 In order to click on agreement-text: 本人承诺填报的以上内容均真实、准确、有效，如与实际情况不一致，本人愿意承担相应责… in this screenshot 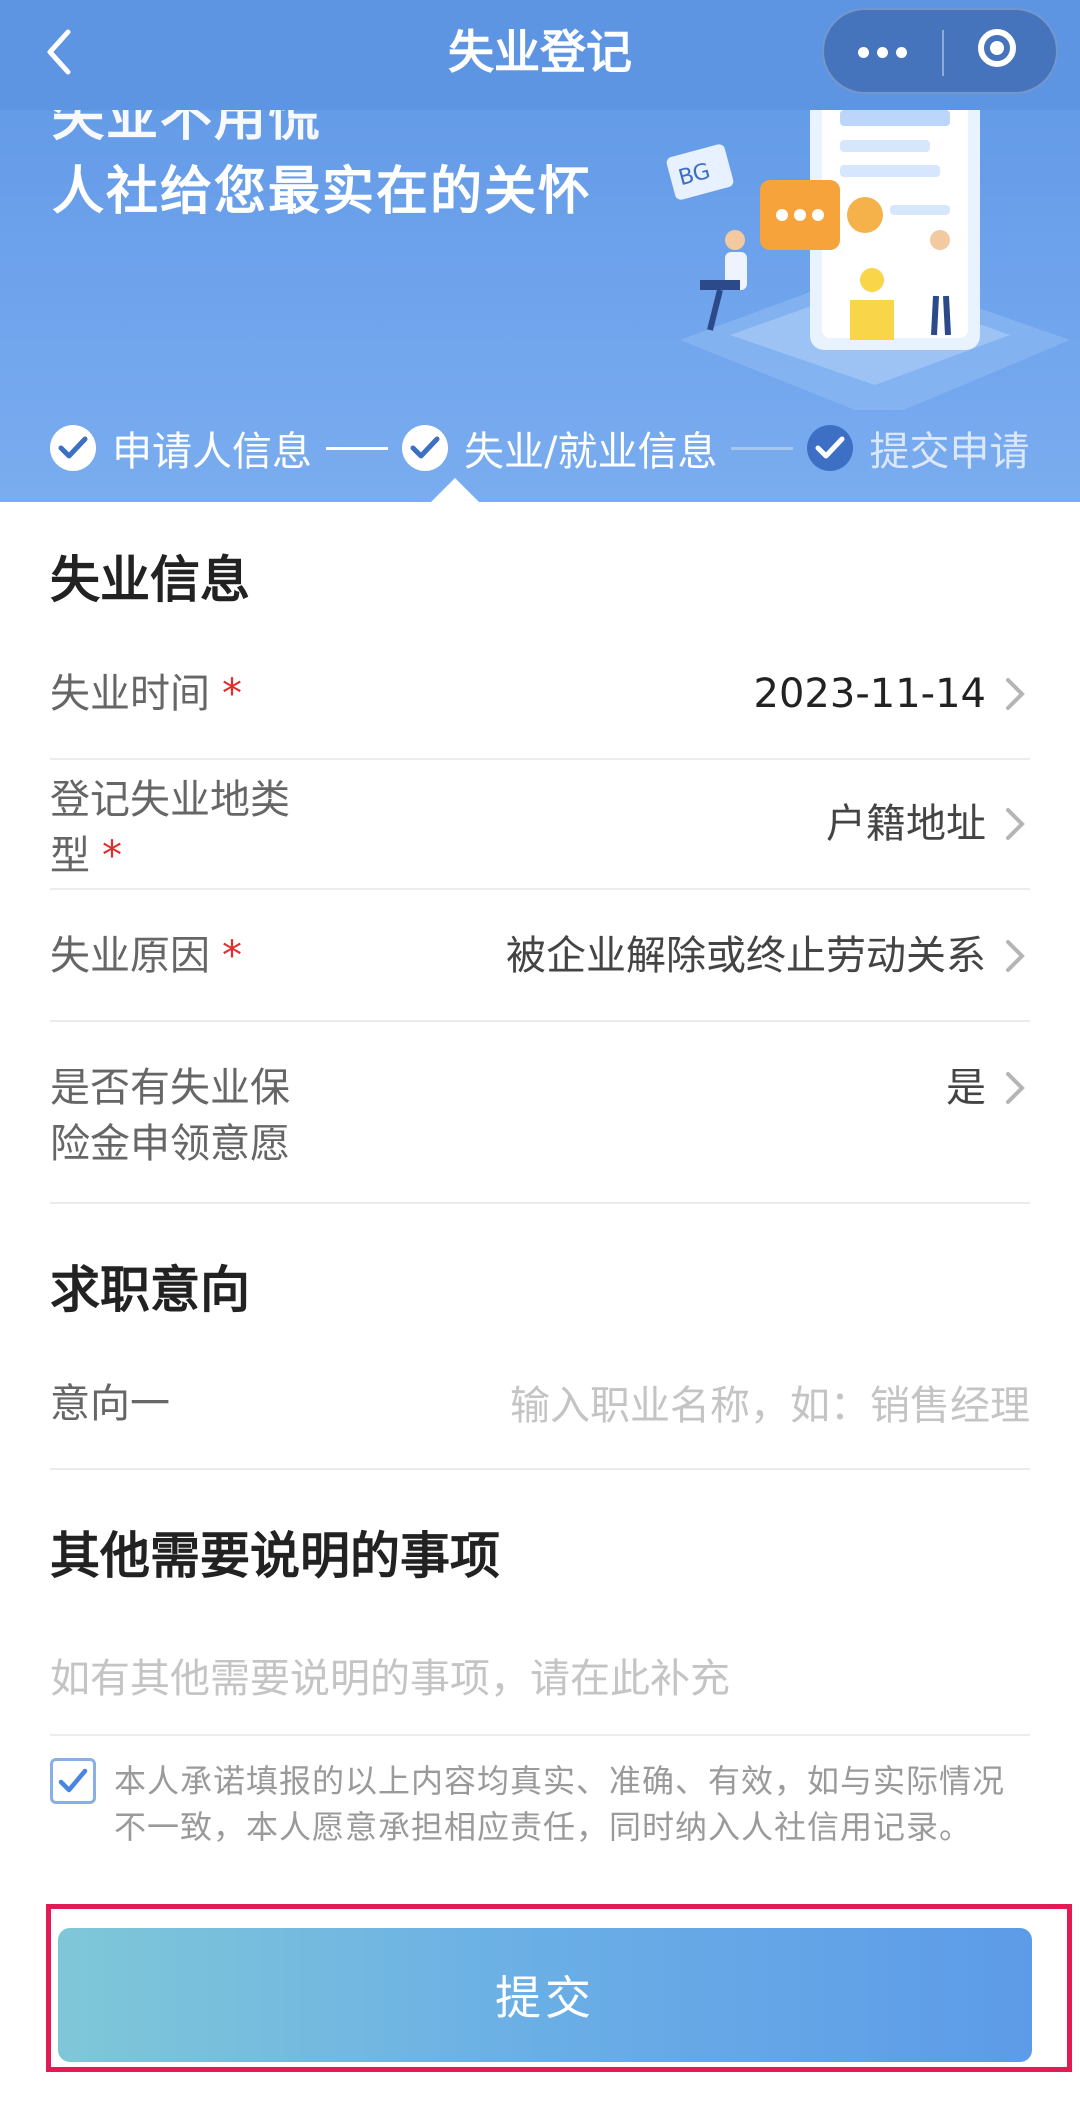, I will do `click(560, 1804)`.